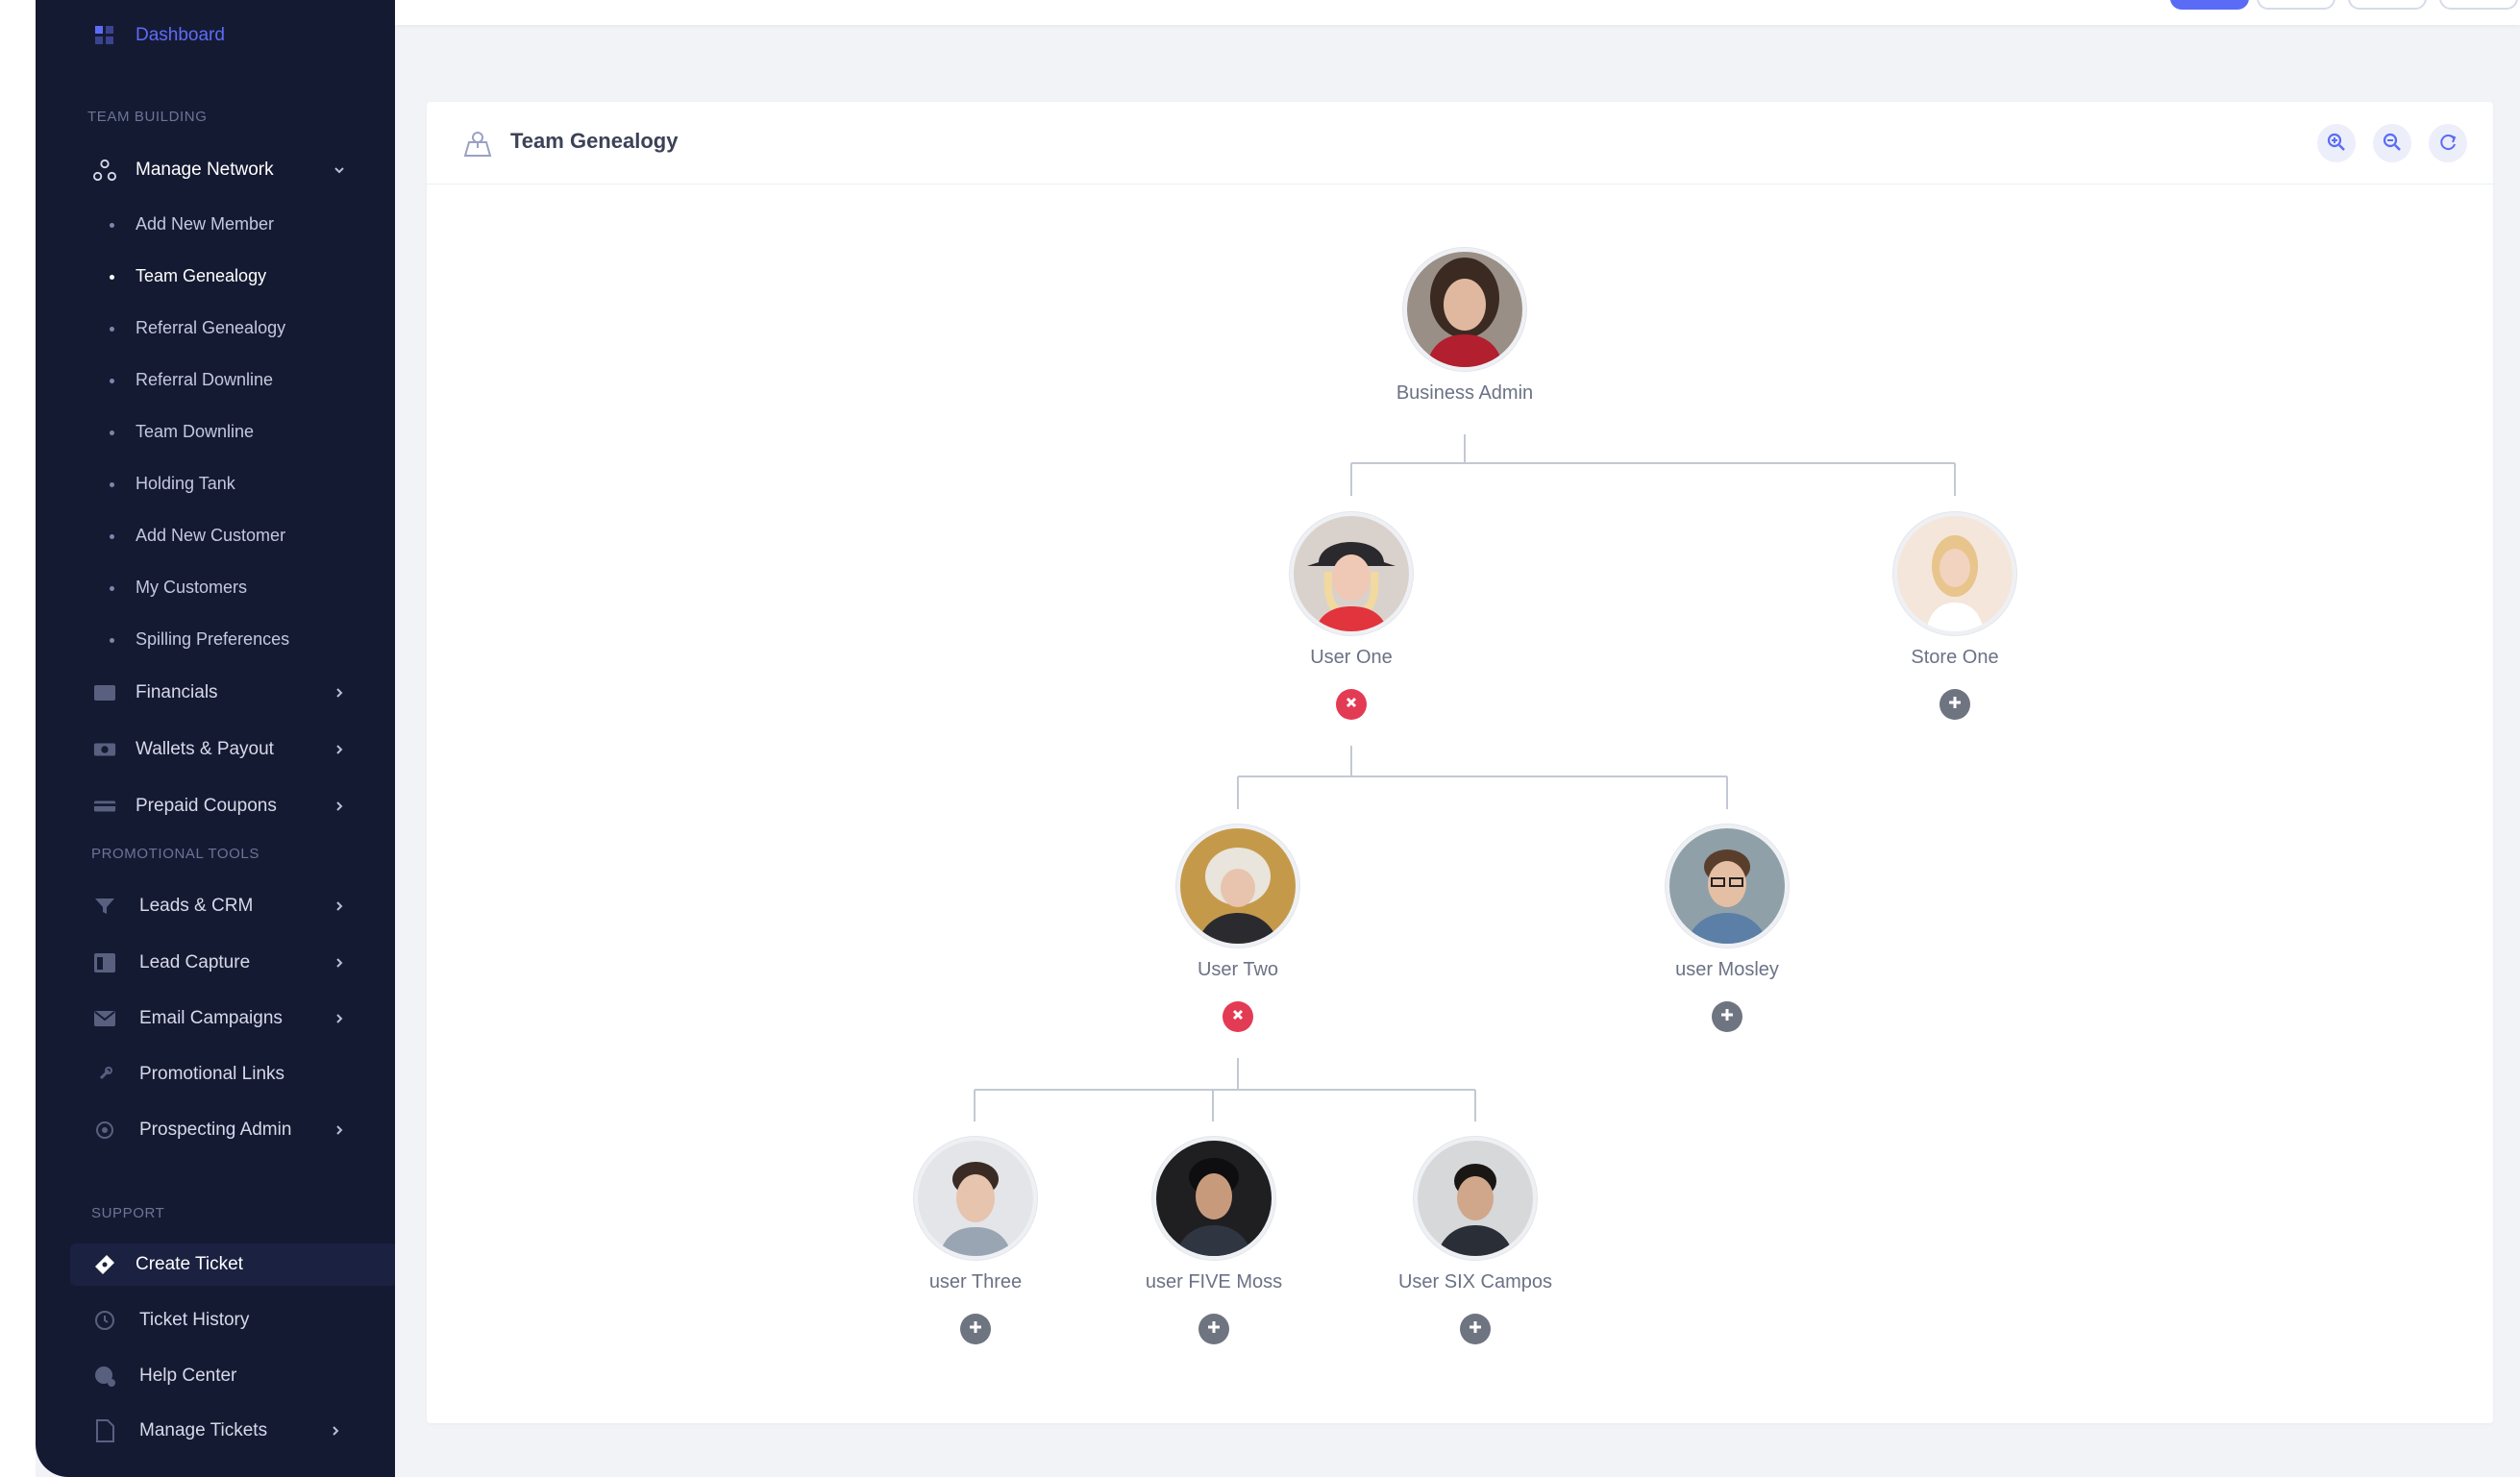  What do you see at coordinates (1475, 1281) in the screenshot?
I see `node-name: User SIX Campos` at bounding box center [1475, 1281].